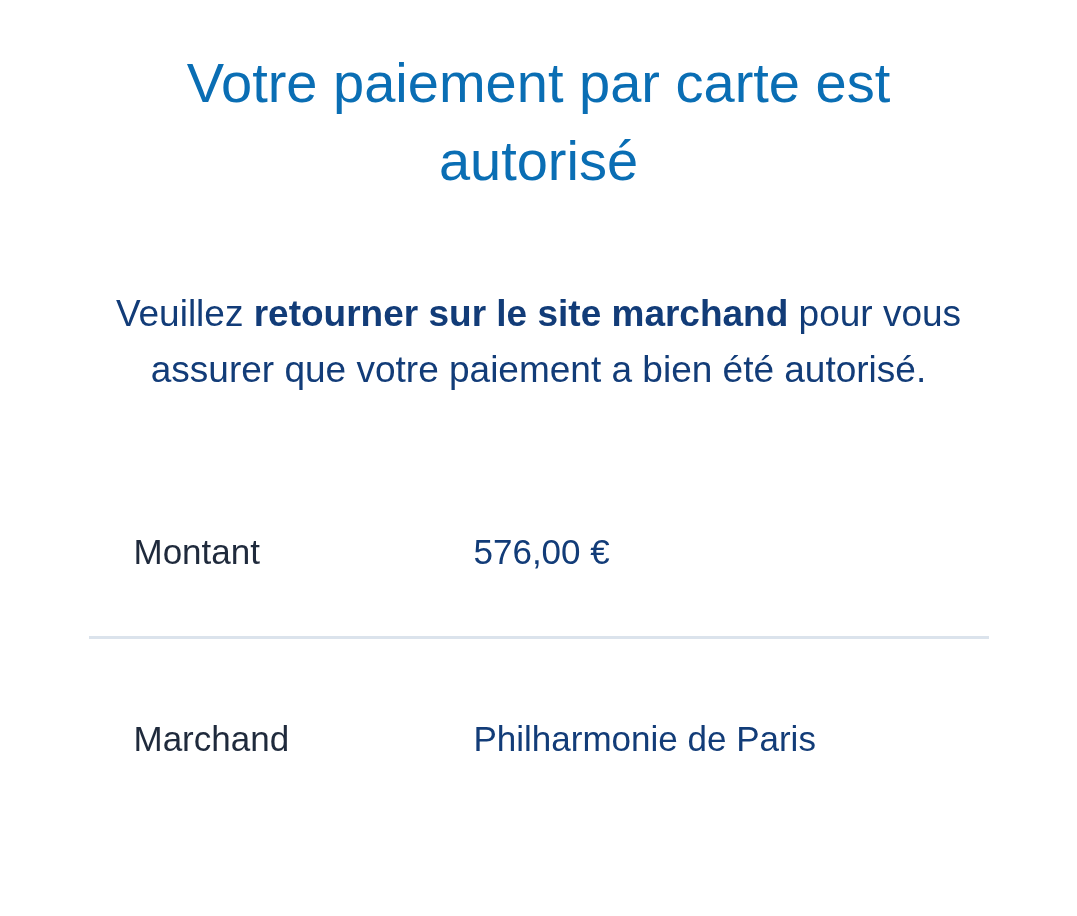 This screenshot has height=916, width=1077. What do you see at coordinates (541, 552) in the screenshot?
I see `detail-value: 576,00 €` at bounding box center [541, 552].